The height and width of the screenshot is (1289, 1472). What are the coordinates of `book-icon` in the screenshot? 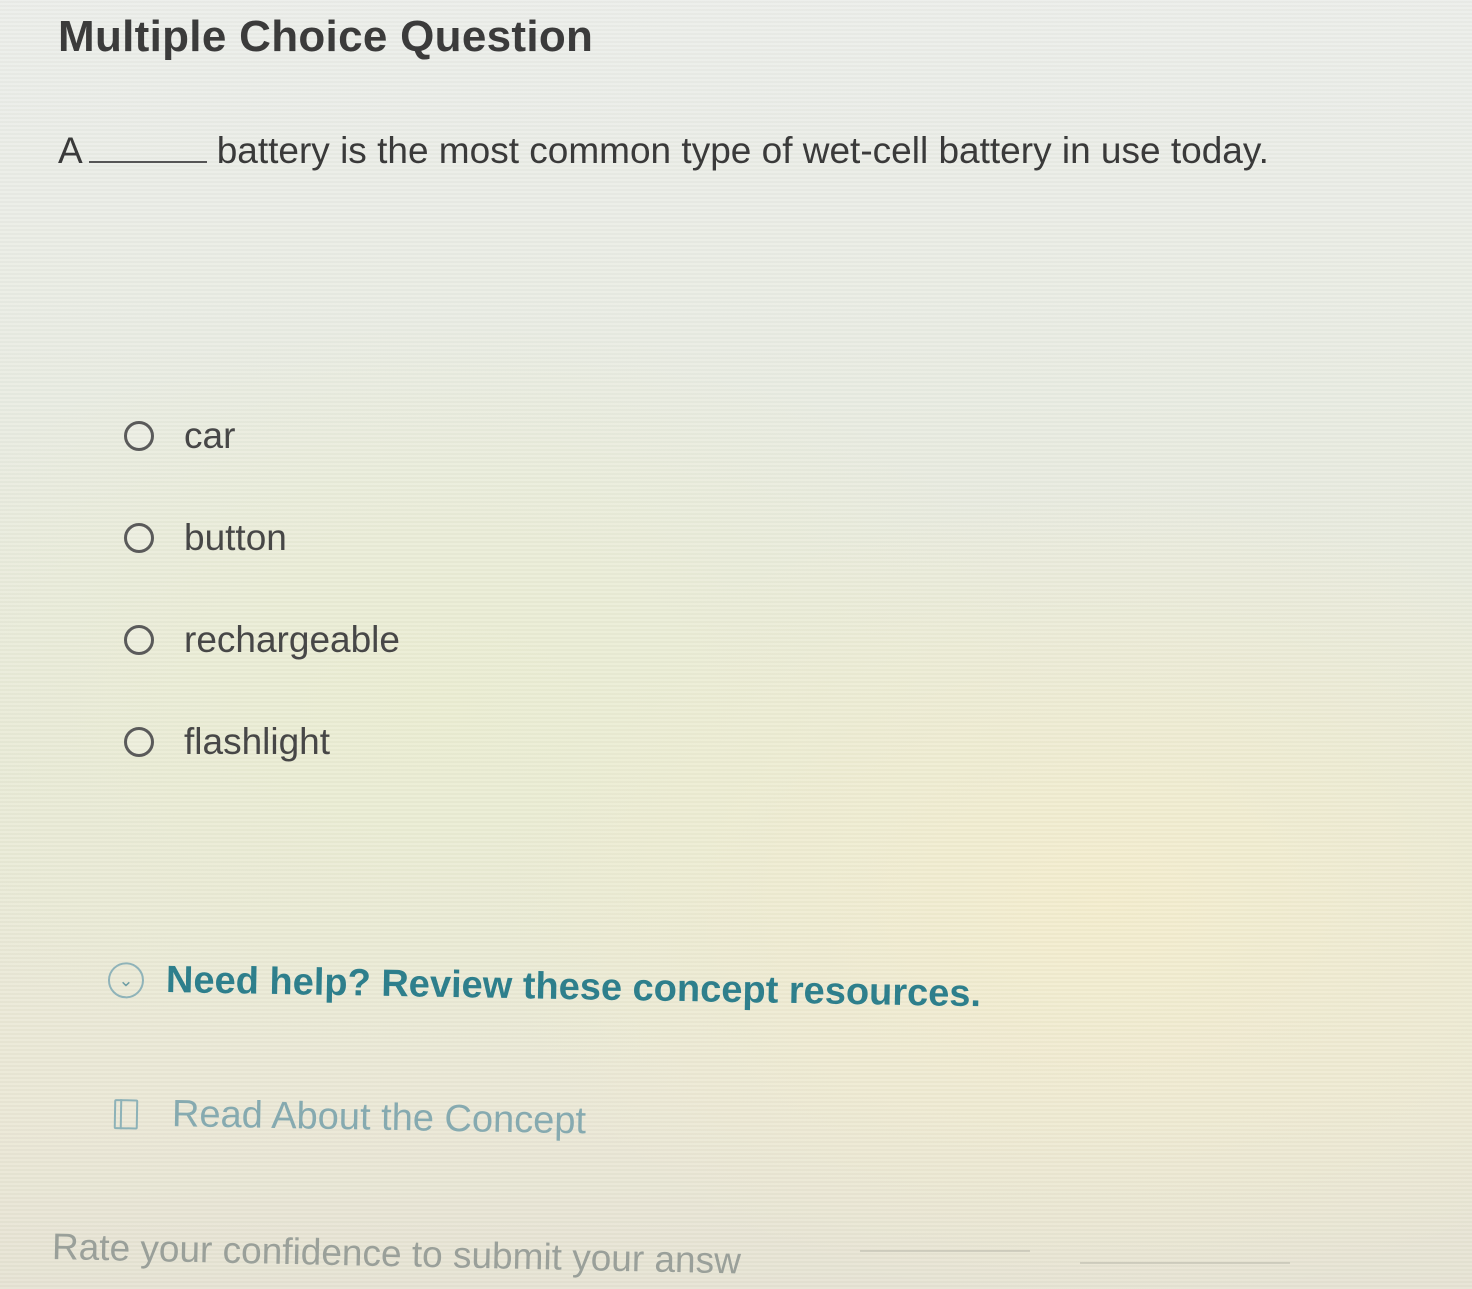 It's located at (127, 1114).